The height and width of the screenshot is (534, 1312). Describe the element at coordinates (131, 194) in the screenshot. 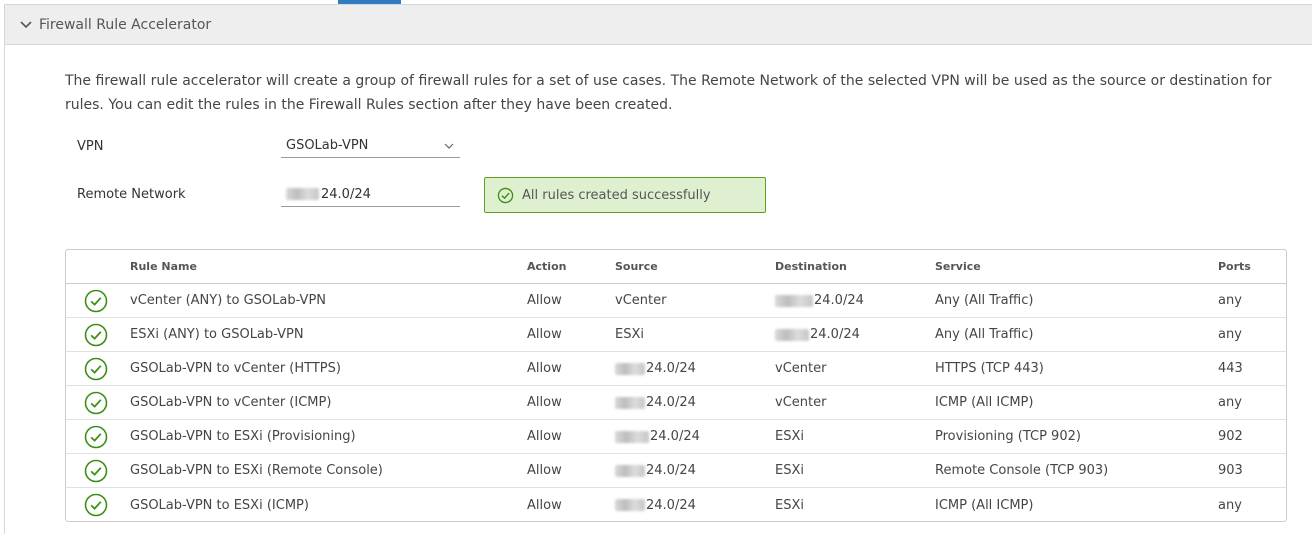

I see `remote-network-label: Remote Network` at that location.